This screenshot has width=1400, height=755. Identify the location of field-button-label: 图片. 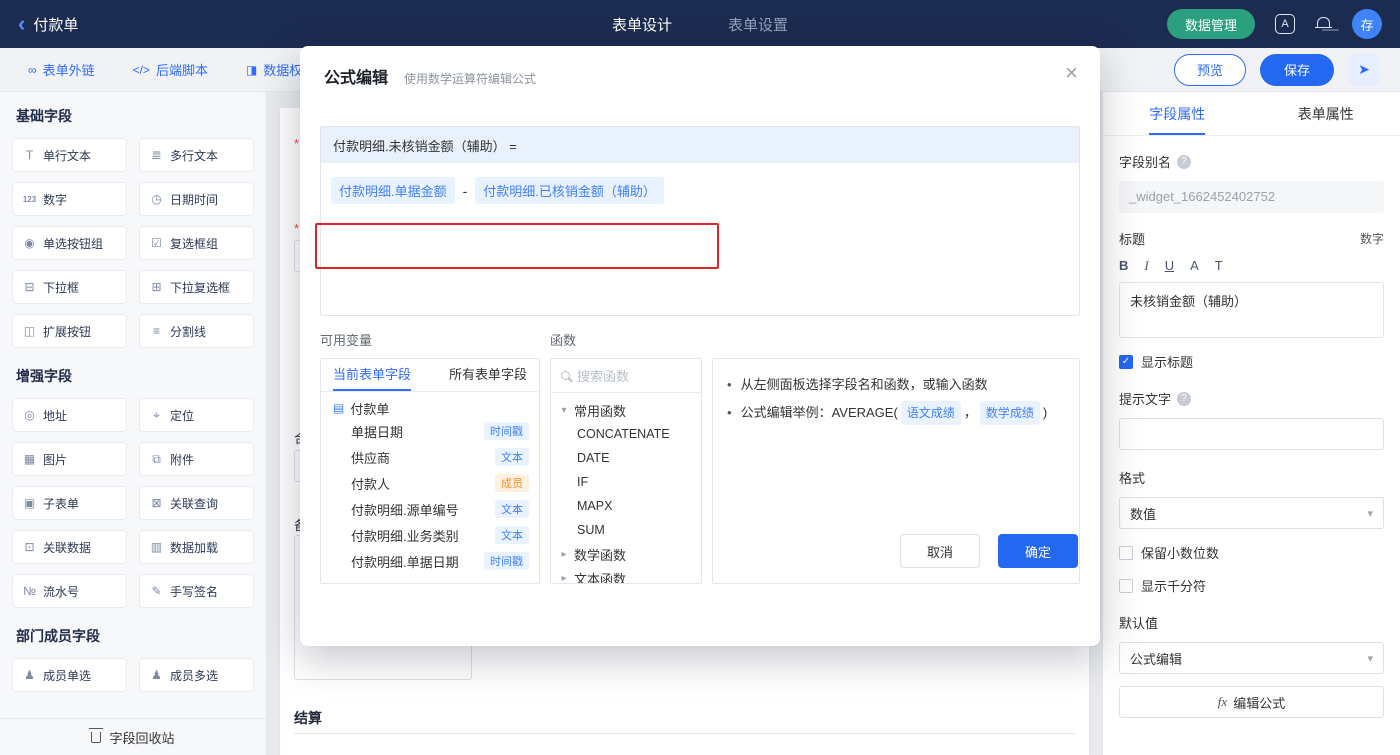
(55, 459).